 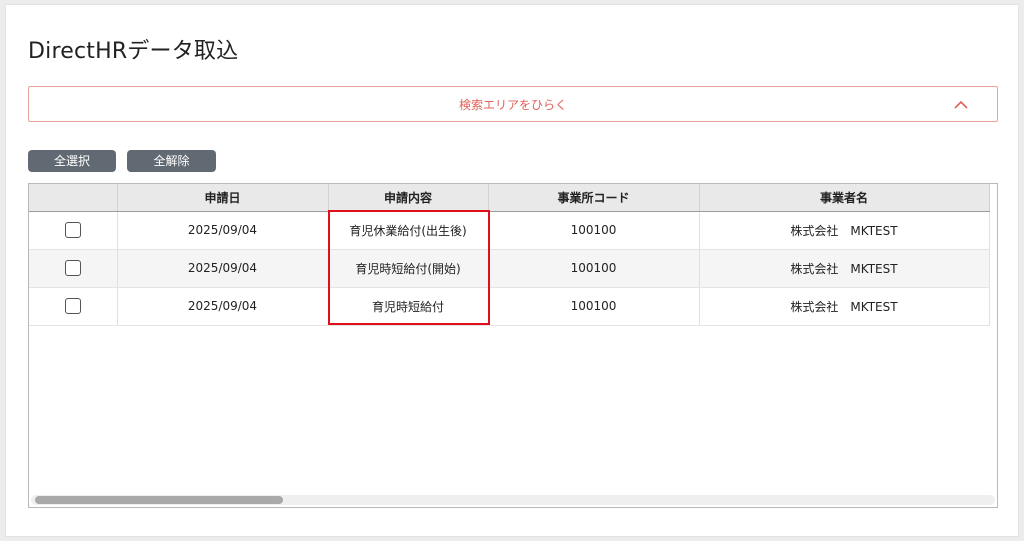 What do you see at coordinates (73, 198) in the screenshot?
I see `header-checkbox` at bounding box center [73, 198].